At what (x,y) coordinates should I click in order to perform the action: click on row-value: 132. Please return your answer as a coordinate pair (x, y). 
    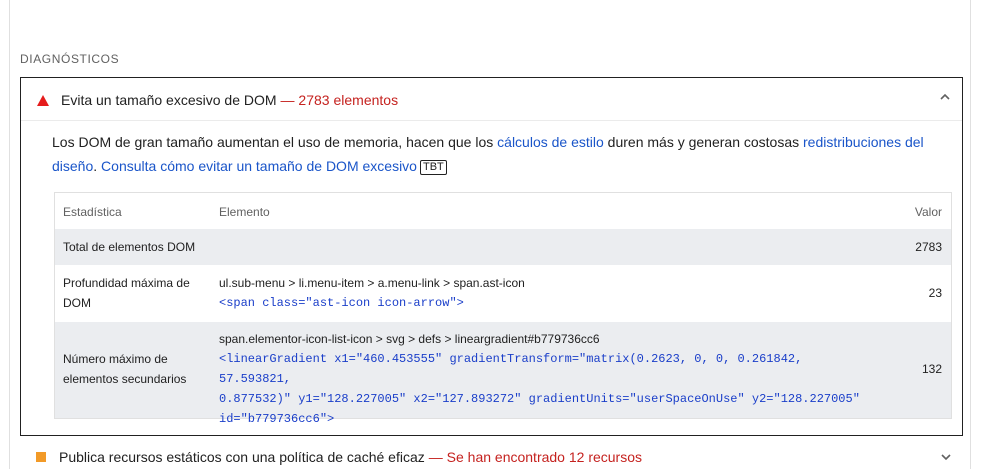
    Looking at the image, I should click on (931, 369).